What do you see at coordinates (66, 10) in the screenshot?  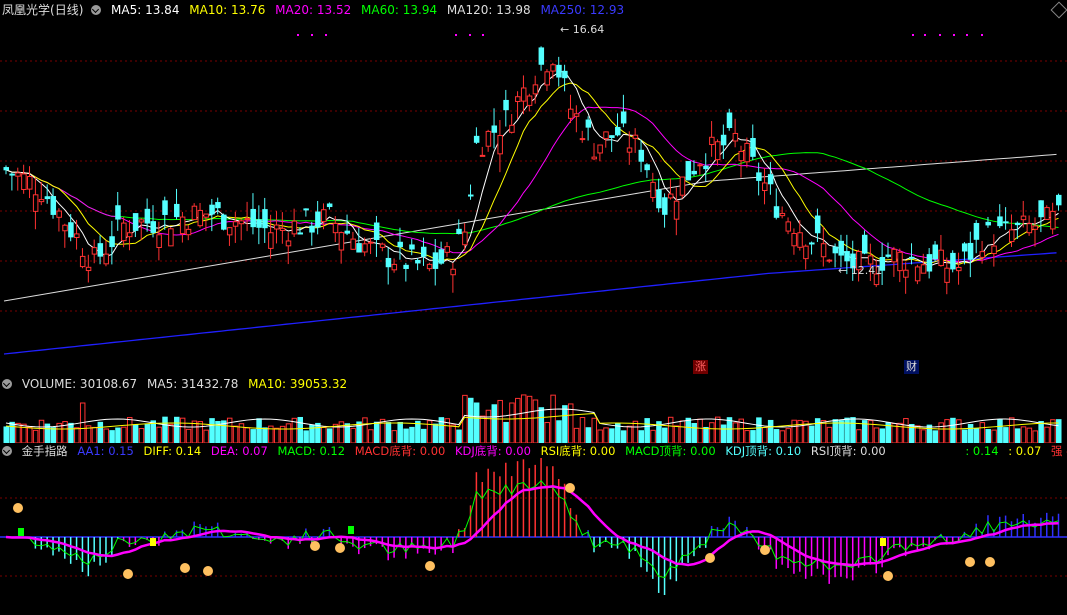 I see `period-label: (日线)` at bounding box center [66, 10].